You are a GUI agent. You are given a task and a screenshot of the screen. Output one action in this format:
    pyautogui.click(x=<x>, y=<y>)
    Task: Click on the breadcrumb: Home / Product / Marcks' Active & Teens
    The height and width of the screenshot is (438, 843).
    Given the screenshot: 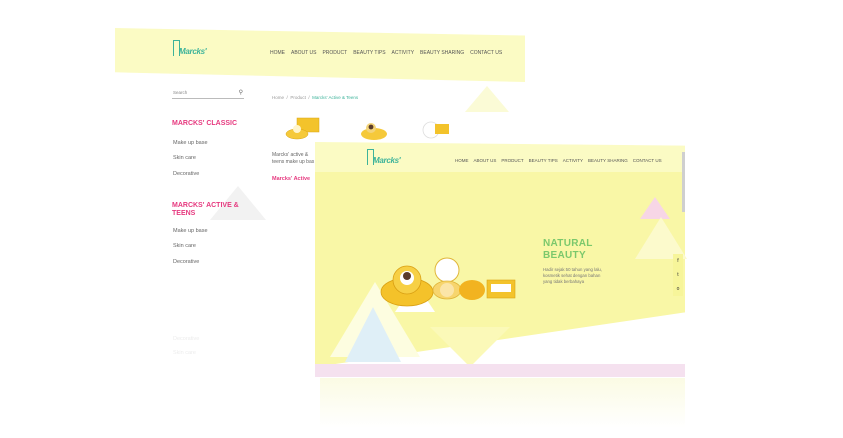 What is the action you would take?
    pyautogui.click(x=315, y=97)
    